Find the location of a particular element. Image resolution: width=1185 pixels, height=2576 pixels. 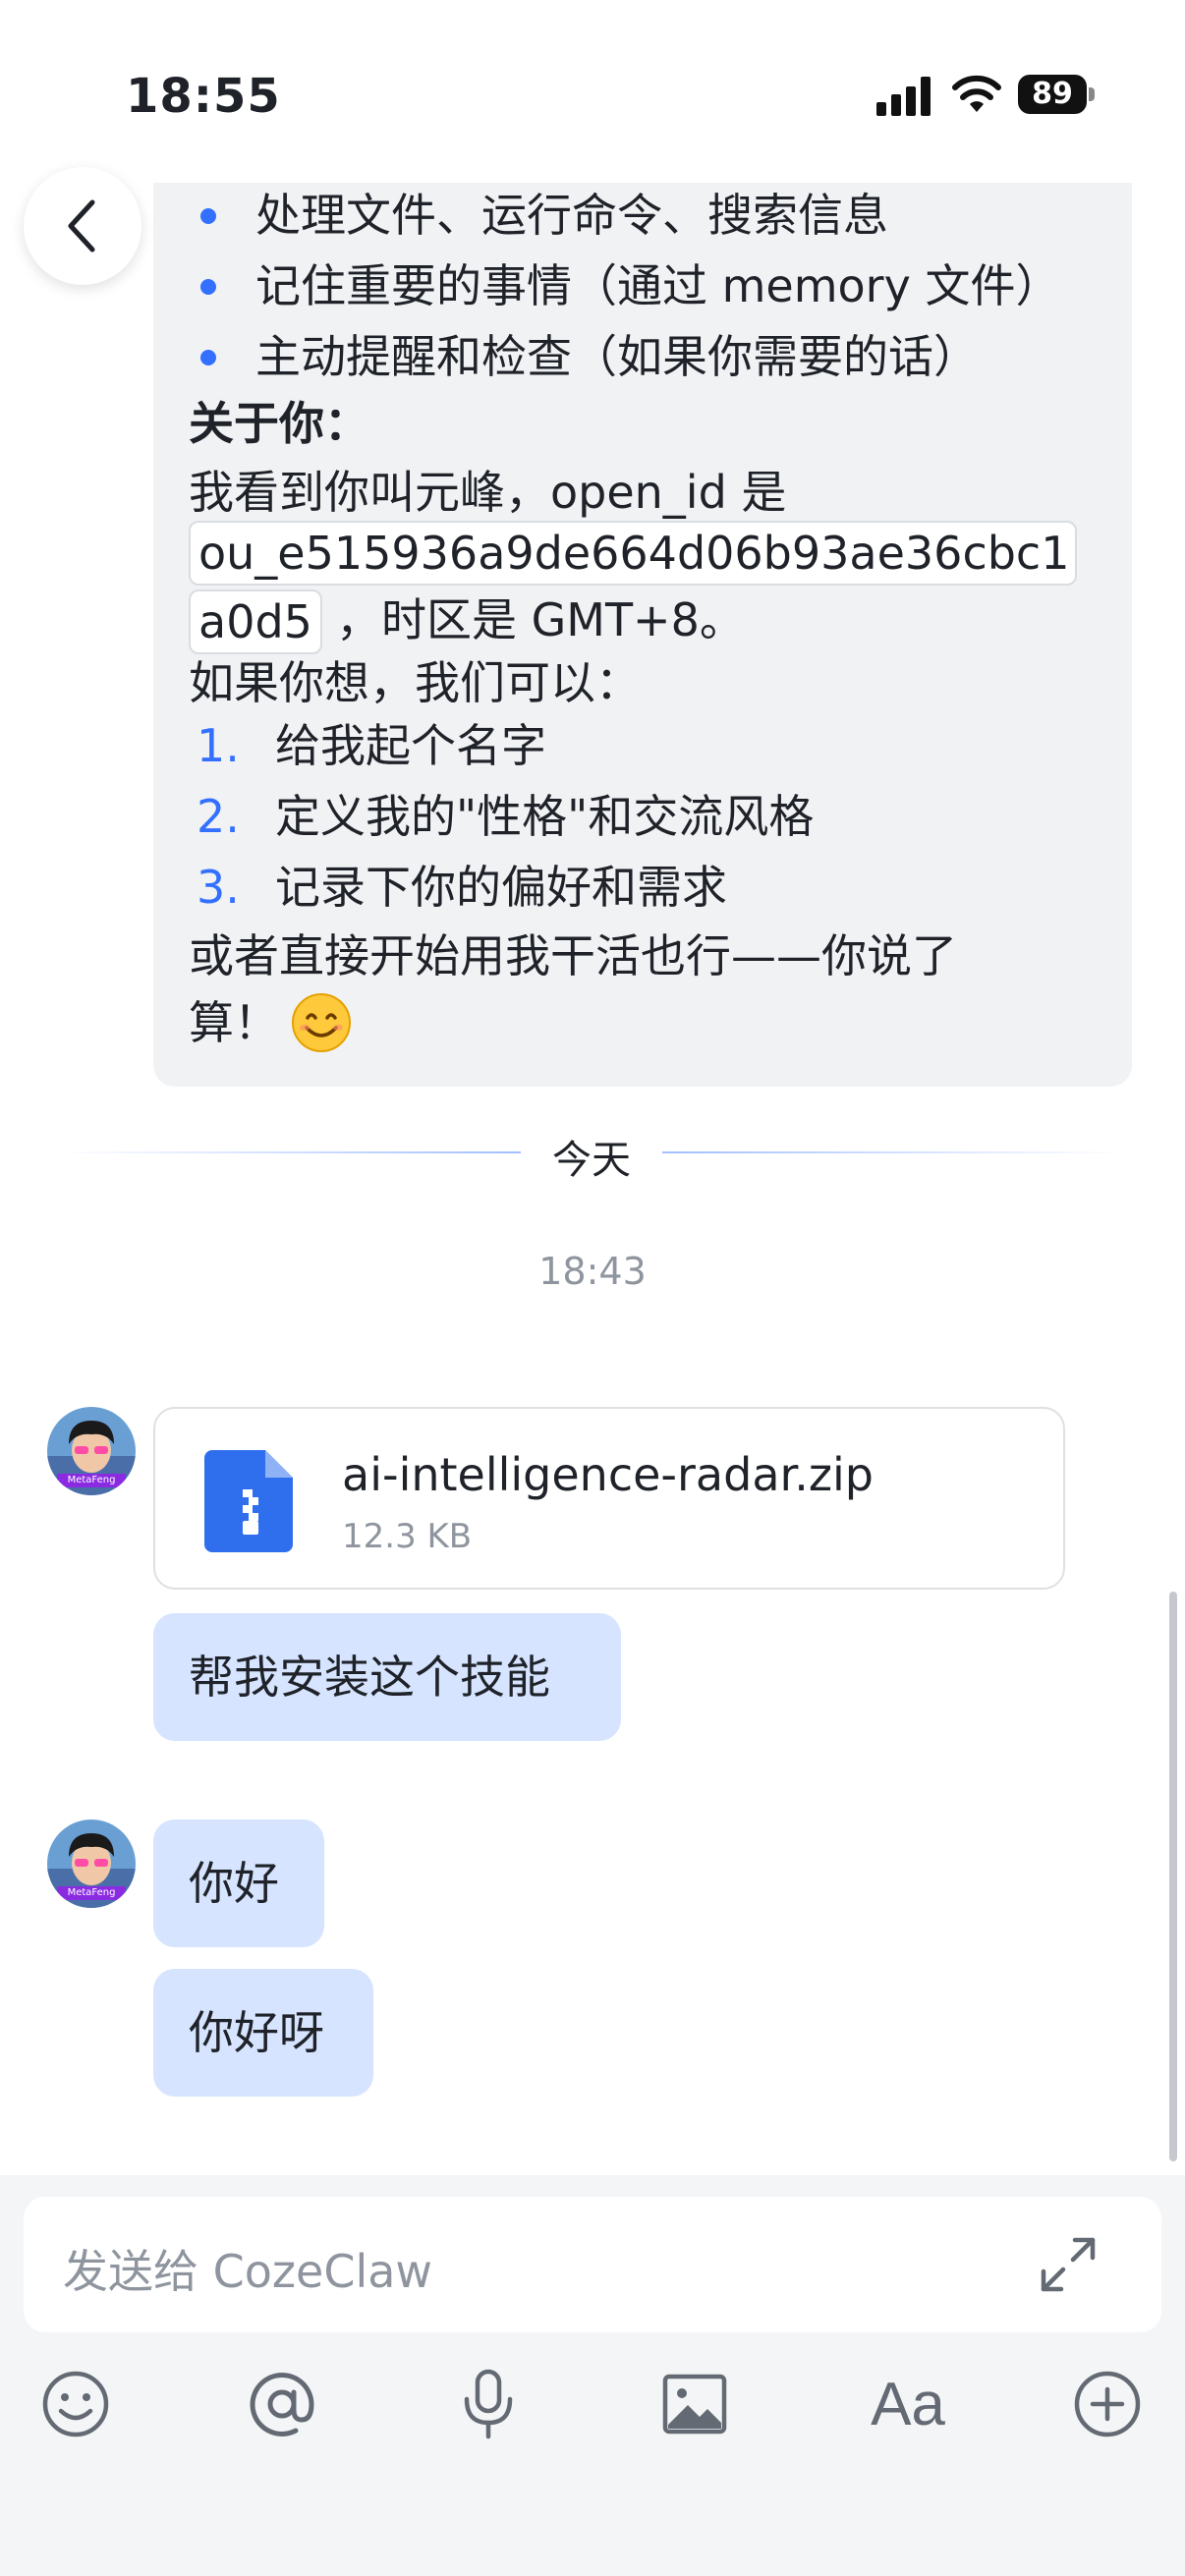

bullet-item: 主动提醒和检查（如果你需要的话） is located at coordinates (617, 356).